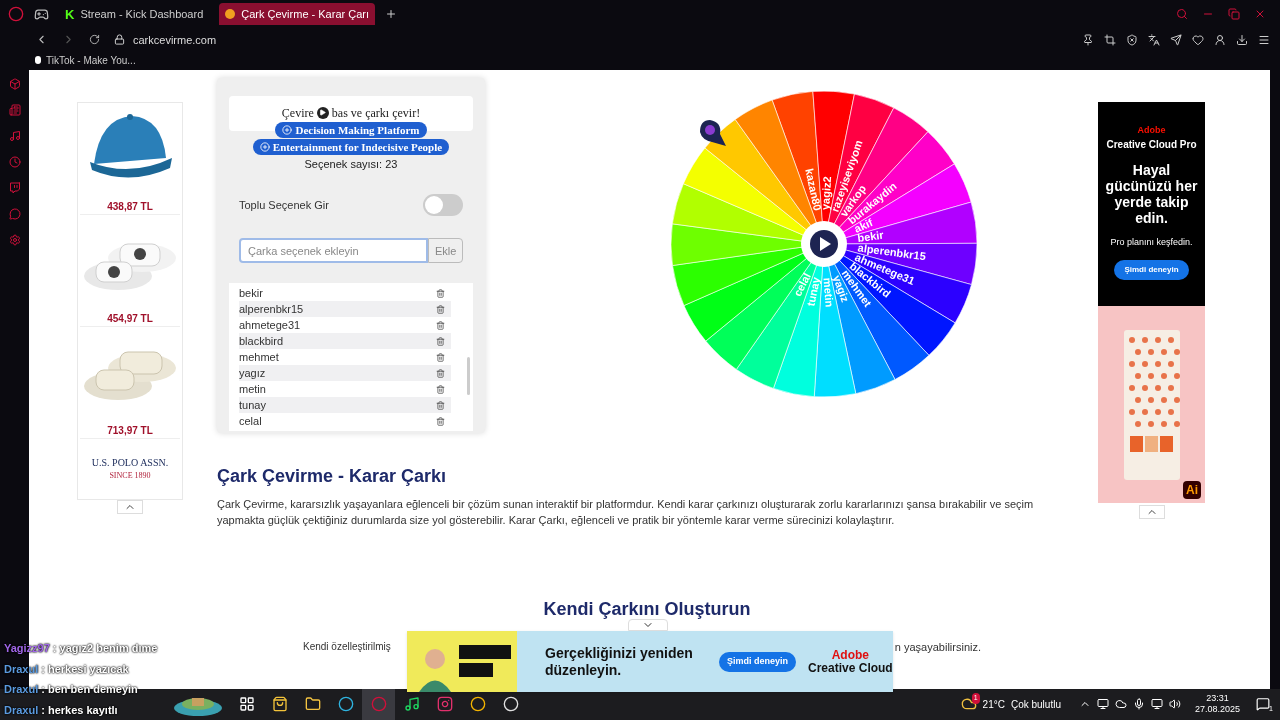 This screenshot has width=1280, height=720. Describe the element at coordinates (130, 430) in the screenshot. I see `product-price: 713,97 TL` at that location.